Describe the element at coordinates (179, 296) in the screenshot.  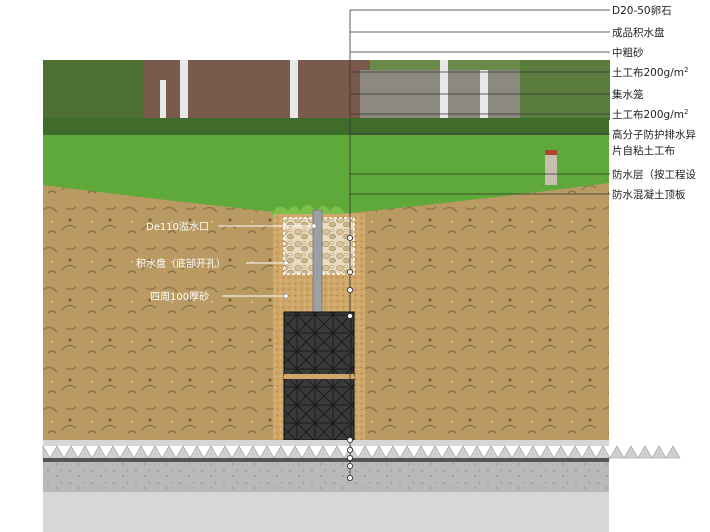
I see `label-perimeter: 四周100厚砂` at that location.